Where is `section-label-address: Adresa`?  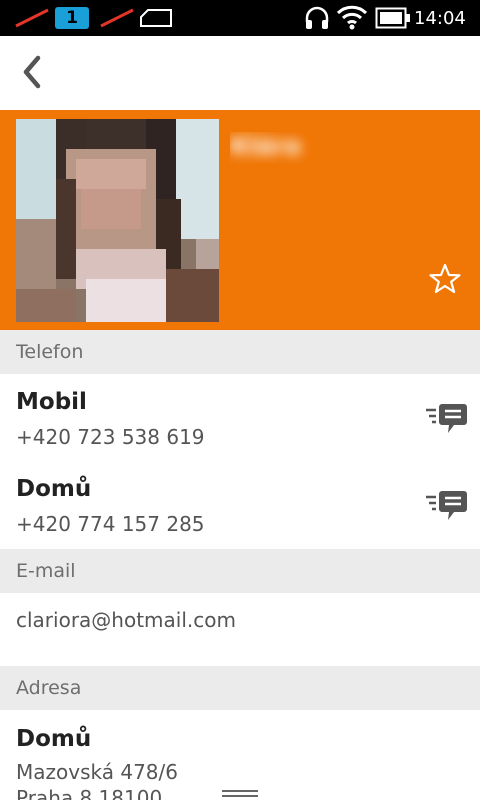 section-label-address: Adresa is located at coordinates (49, 688).